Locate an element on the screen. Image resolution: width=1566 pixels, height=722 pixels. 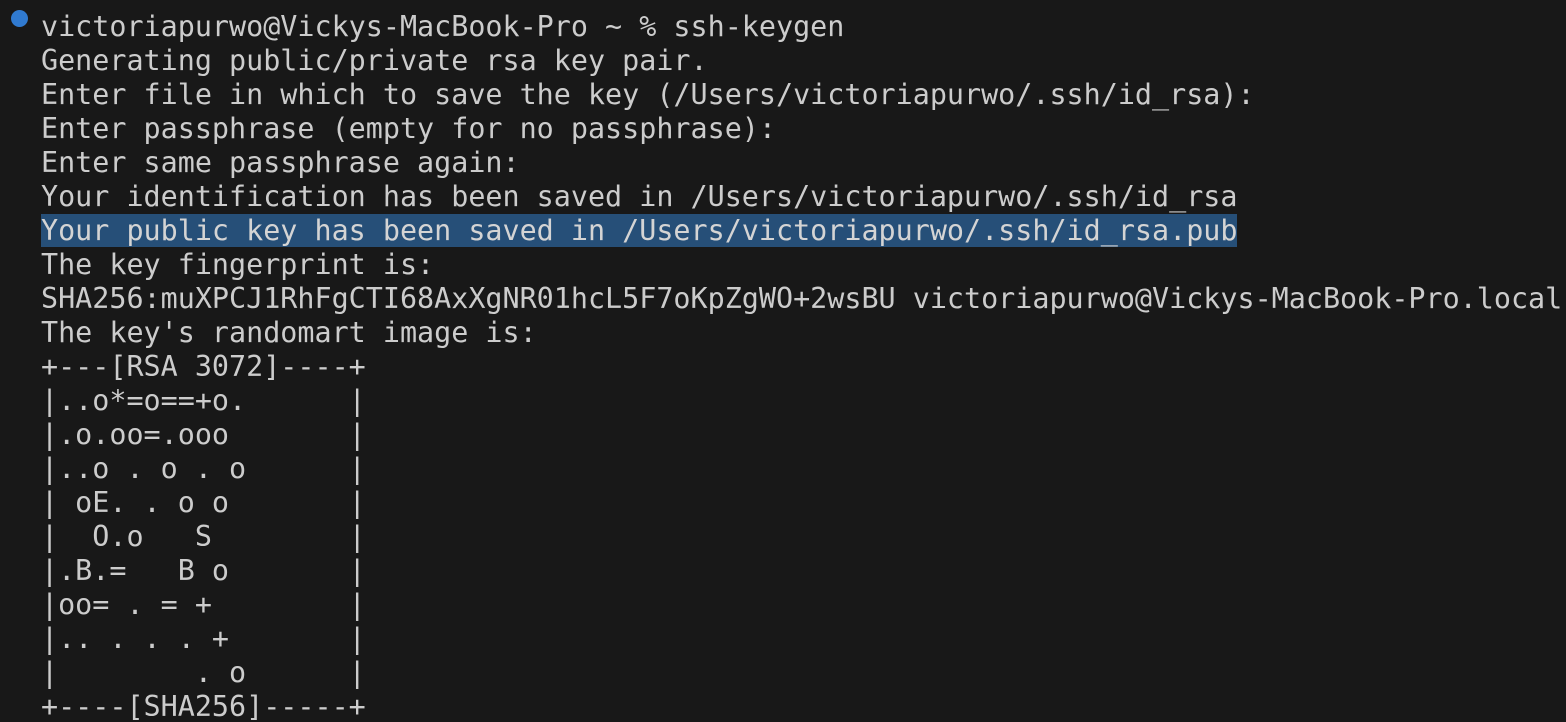
randomart-text: |.B.= B o | is located at coordinates (203, 570).